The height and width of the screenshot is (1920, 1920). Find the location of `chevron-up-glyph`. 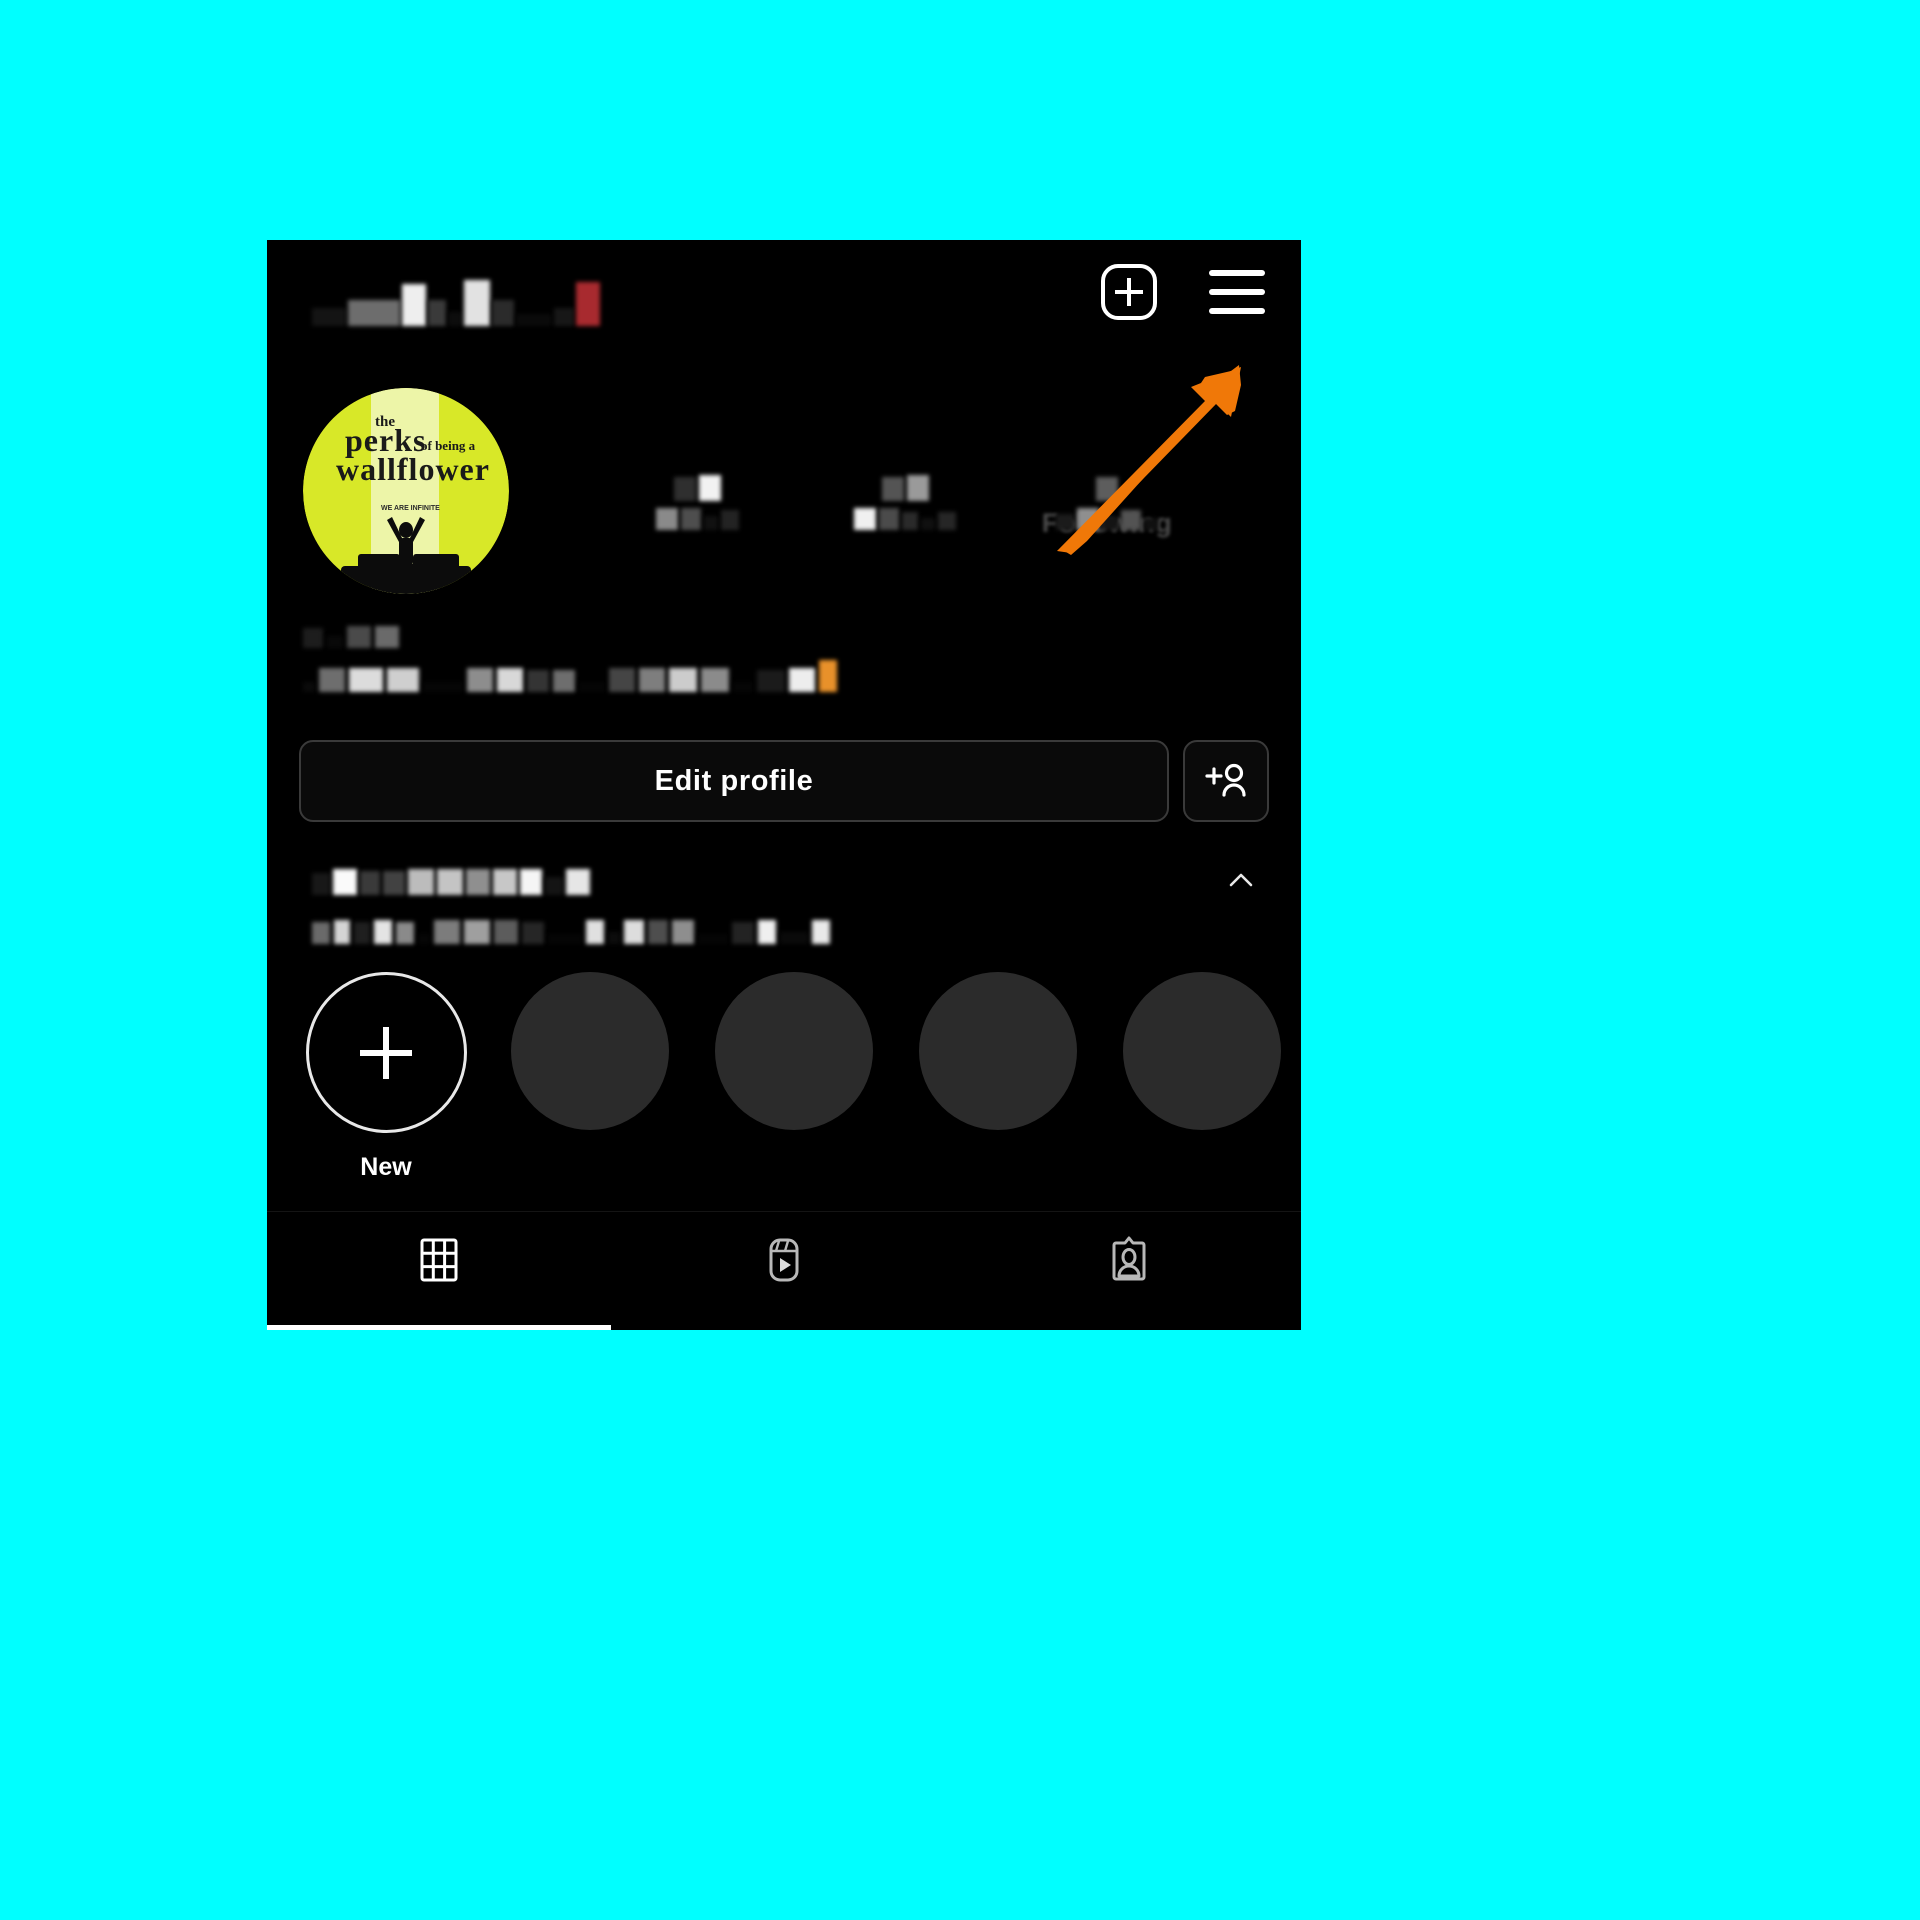

chevron-up-glyph is located at coordinates (1241, 880).